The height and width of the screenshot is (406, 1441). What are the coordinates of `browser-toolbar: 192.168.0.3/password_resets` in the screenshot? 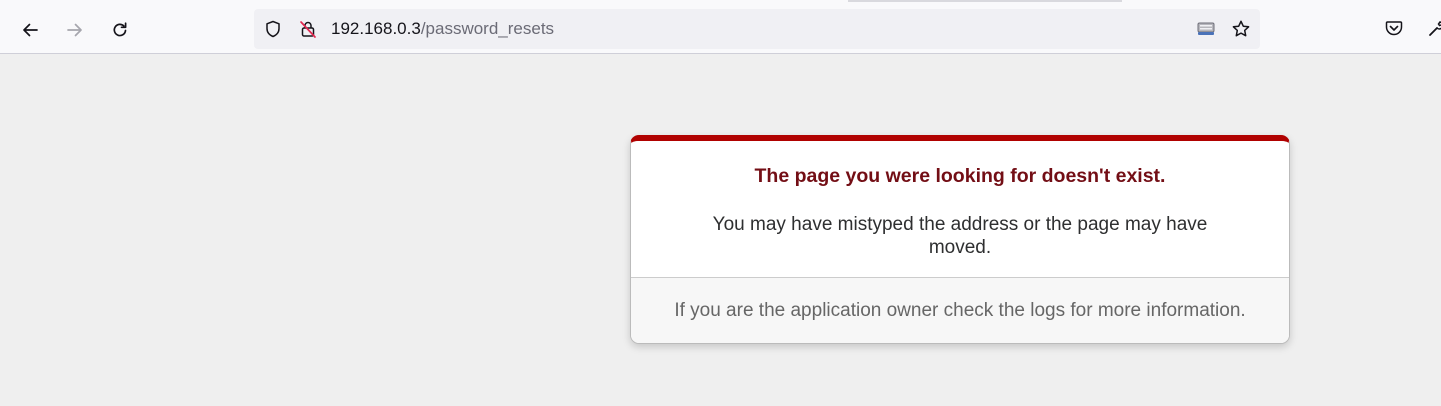 It's located at (720, 27).